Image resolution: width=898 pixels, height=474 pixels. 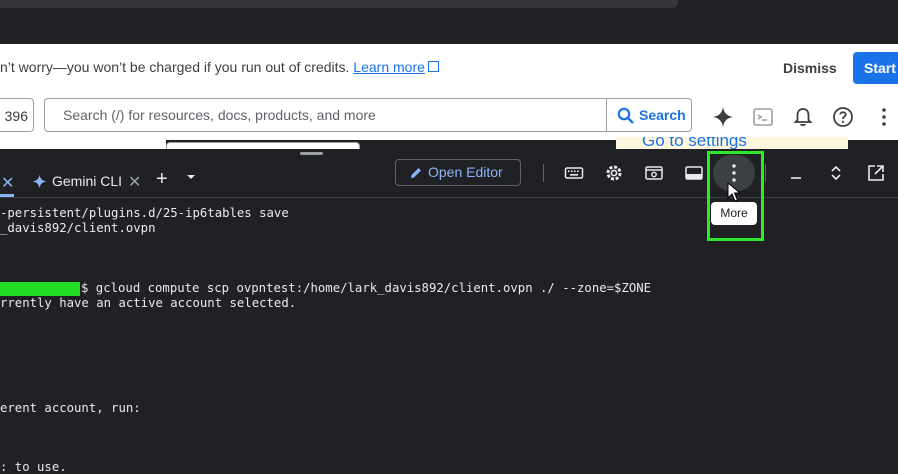 What do you see at coordinates (33, 467) in the screenshot?
I see `terminal-line: : to use.` at bounding box center [33, 467].